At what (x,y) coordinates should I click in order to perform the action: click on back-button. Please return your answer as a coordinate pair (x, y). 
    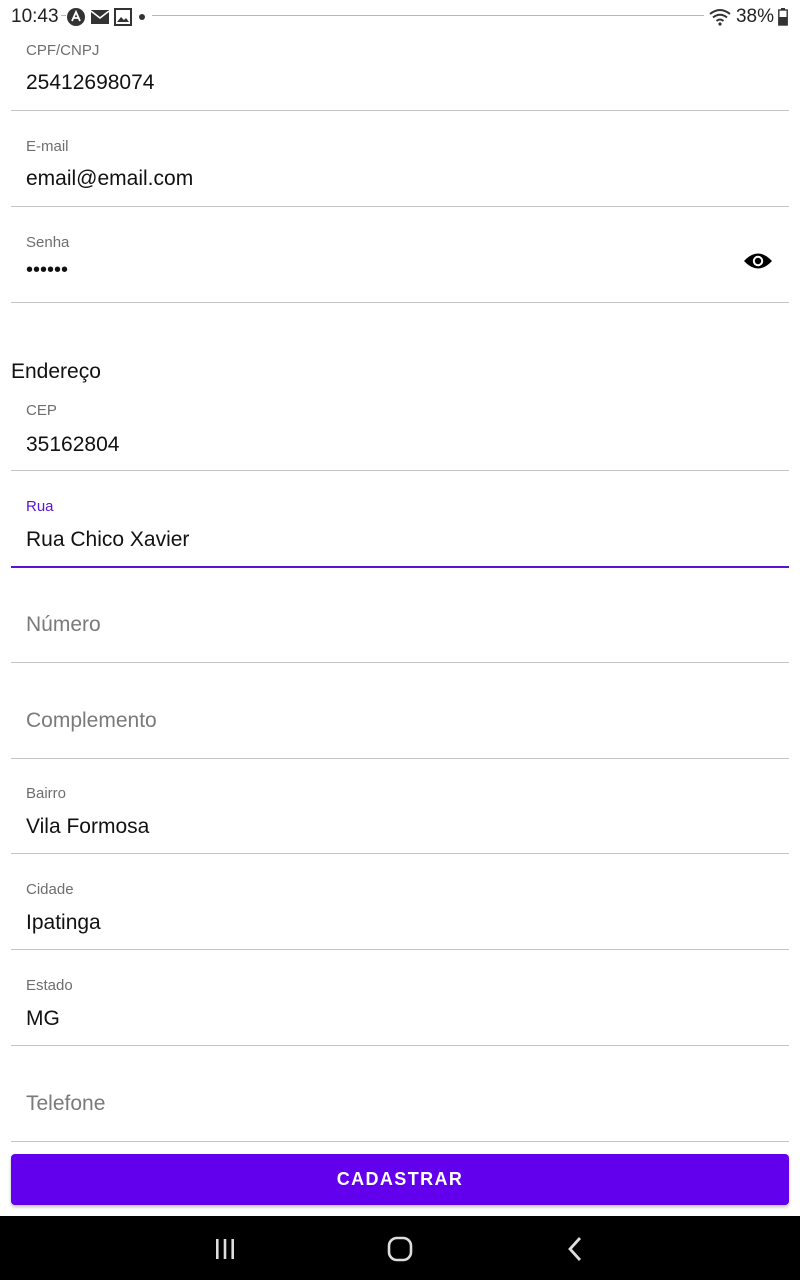
    Looking at the image, I should click on (575, 1249).